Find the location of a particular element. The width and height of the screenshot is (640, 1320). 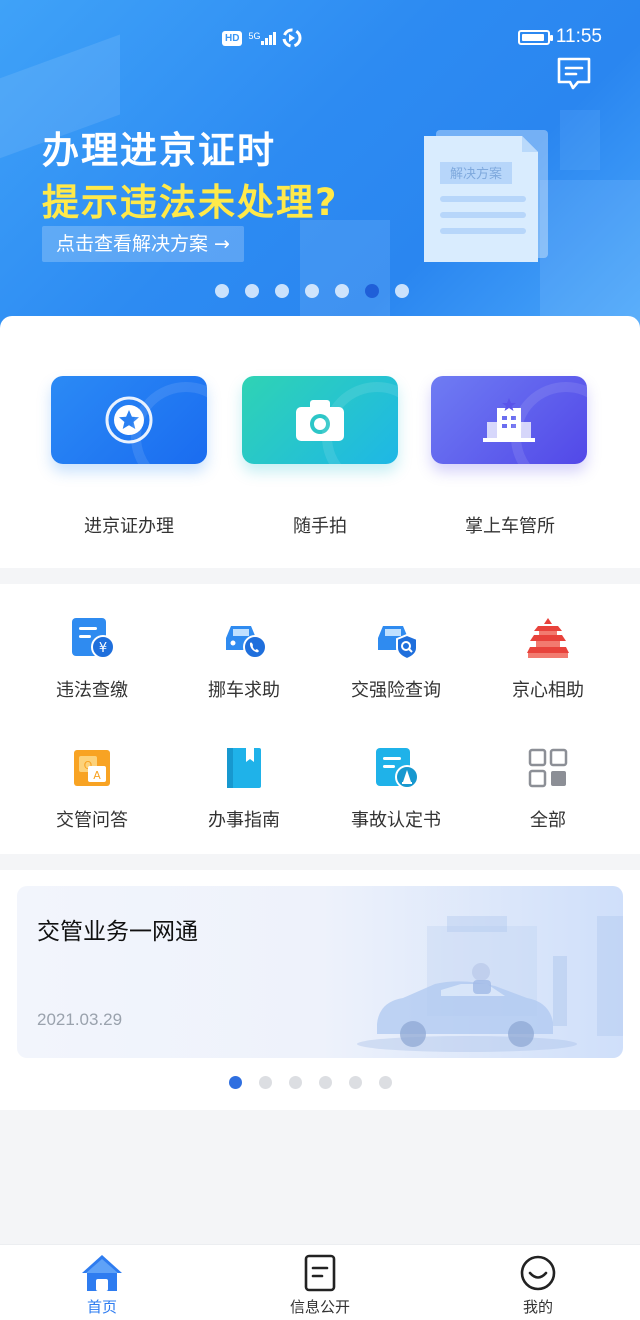

tab-info-disclosure: 信息公开 is located at coordinates (320, 1282).